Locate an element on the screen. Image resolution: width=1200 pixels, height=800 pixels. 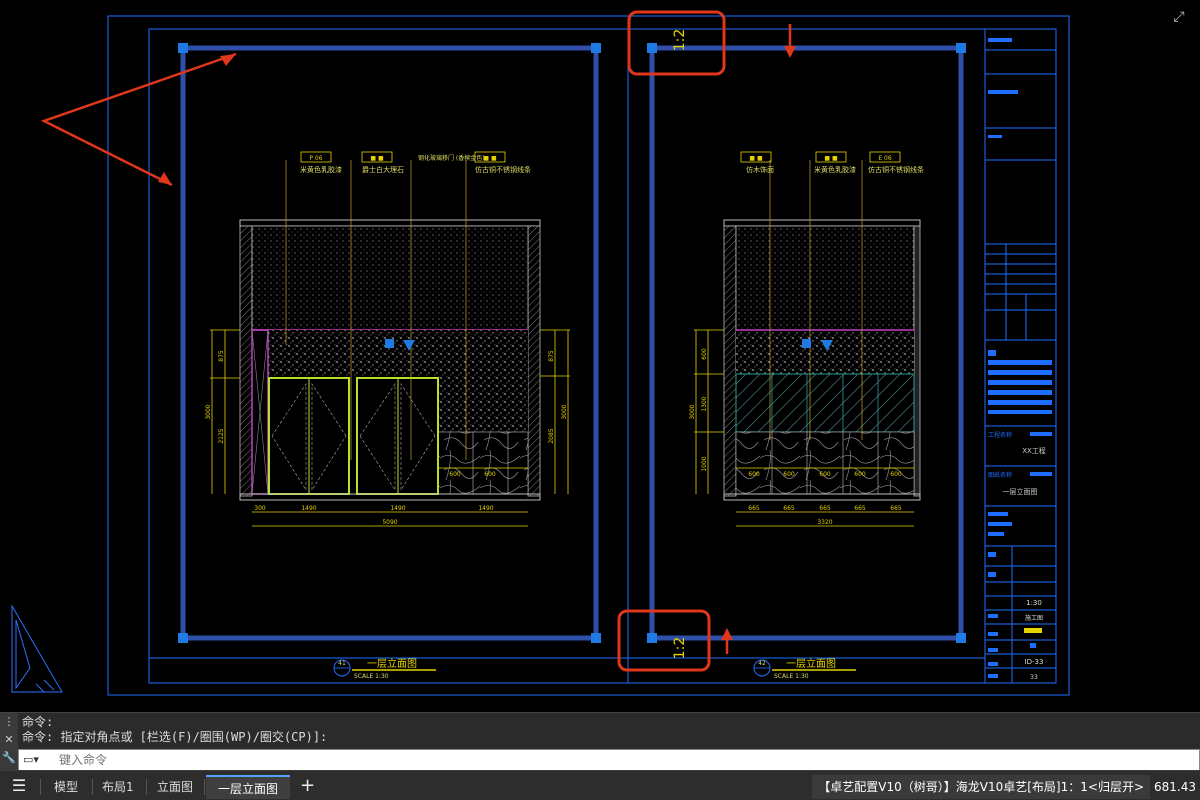
command-history: 命令: 命令: 指定对角点或 [栏选(F)/圈围(WP)/圈交(CP)]: is located at coordinates (174, 730).